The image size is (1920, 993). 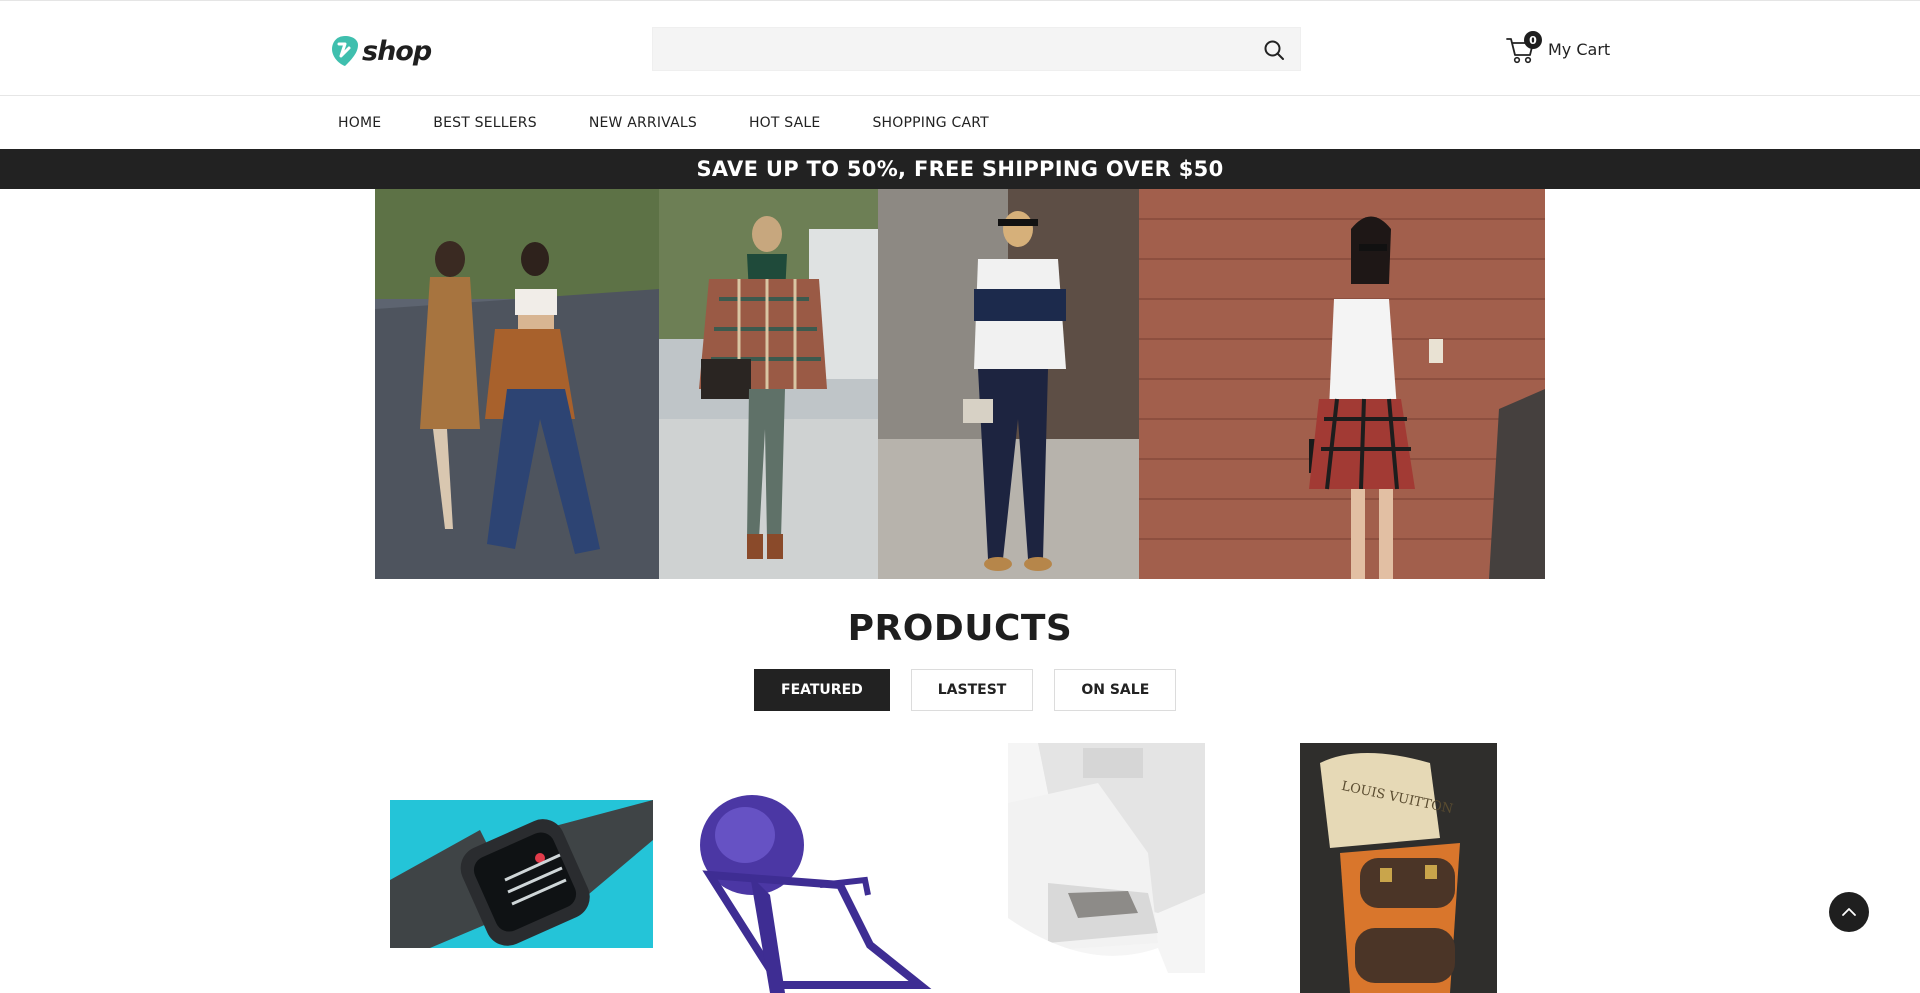 I want to click on chevron-up-icon, so click(x=1849, y=912).